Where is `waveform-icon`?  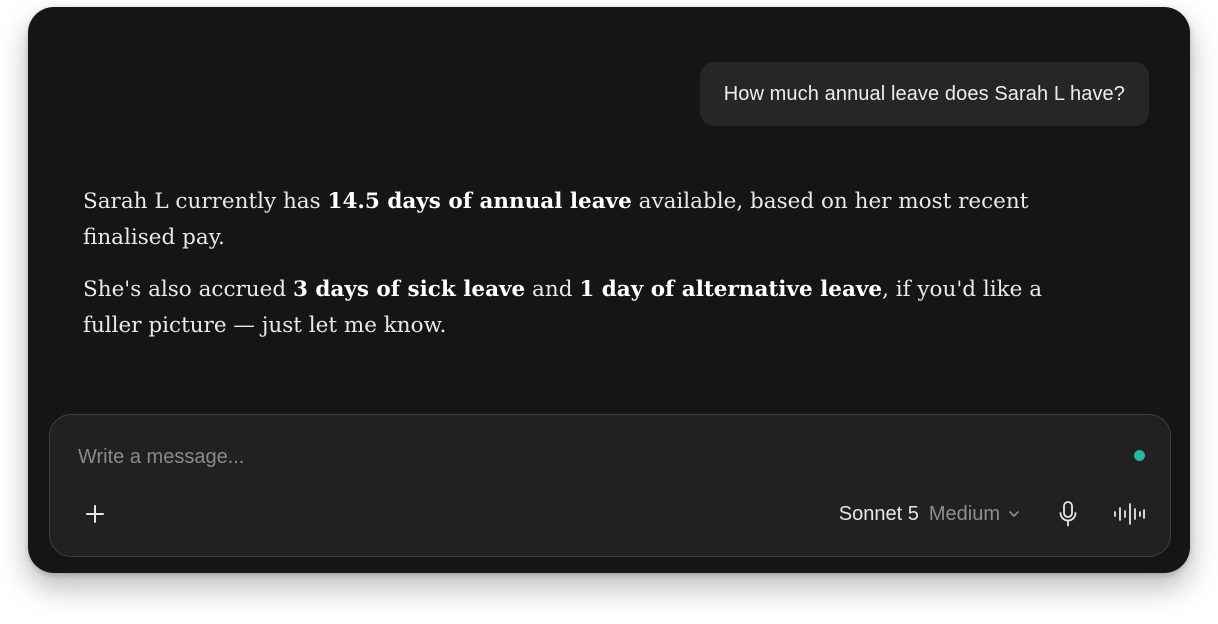
waveform-icon is located at coordinates (1129, 514).